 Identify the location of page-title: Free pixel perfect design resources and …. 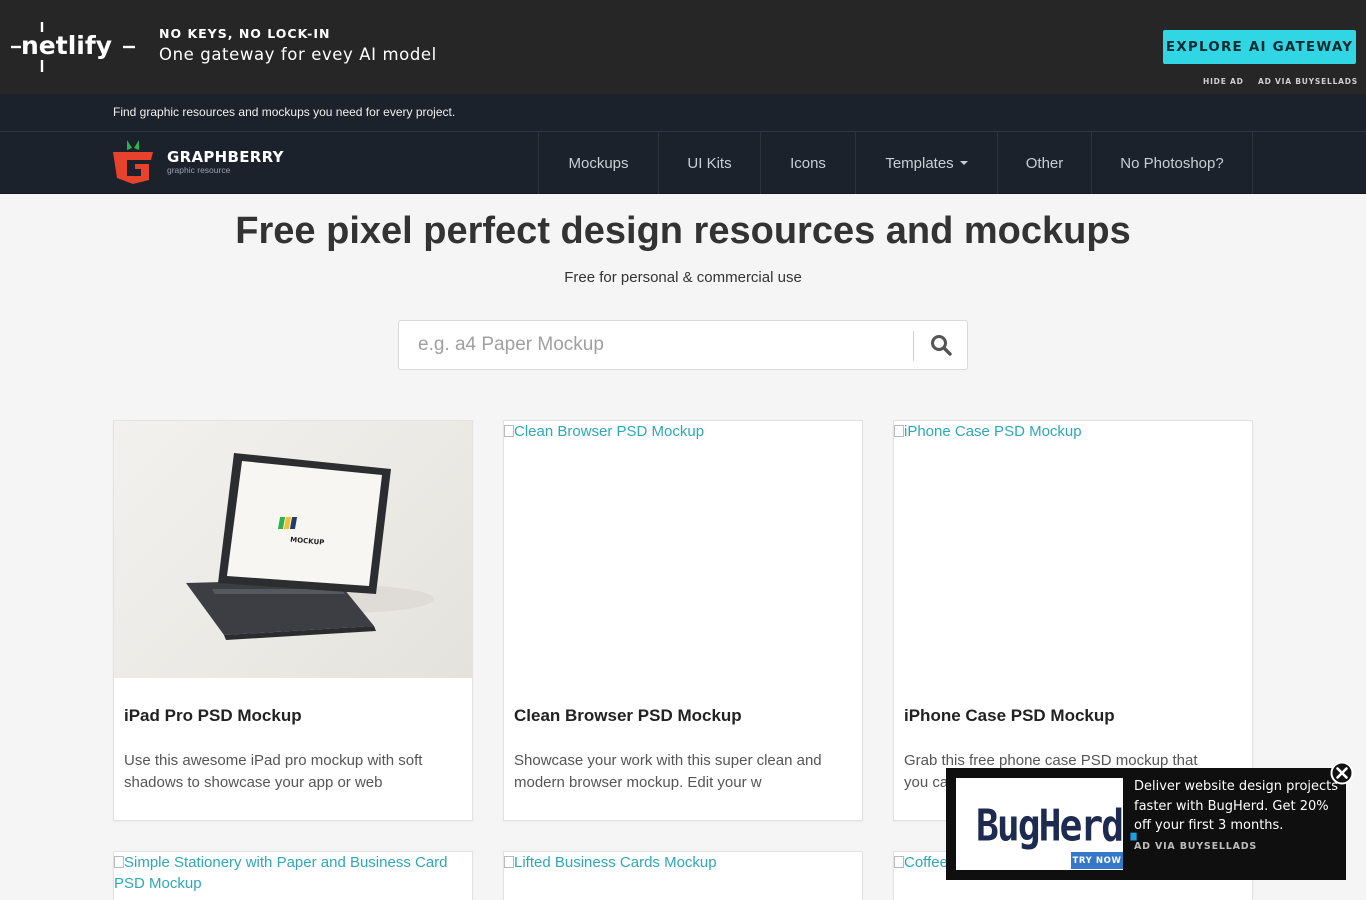
(683, 231).